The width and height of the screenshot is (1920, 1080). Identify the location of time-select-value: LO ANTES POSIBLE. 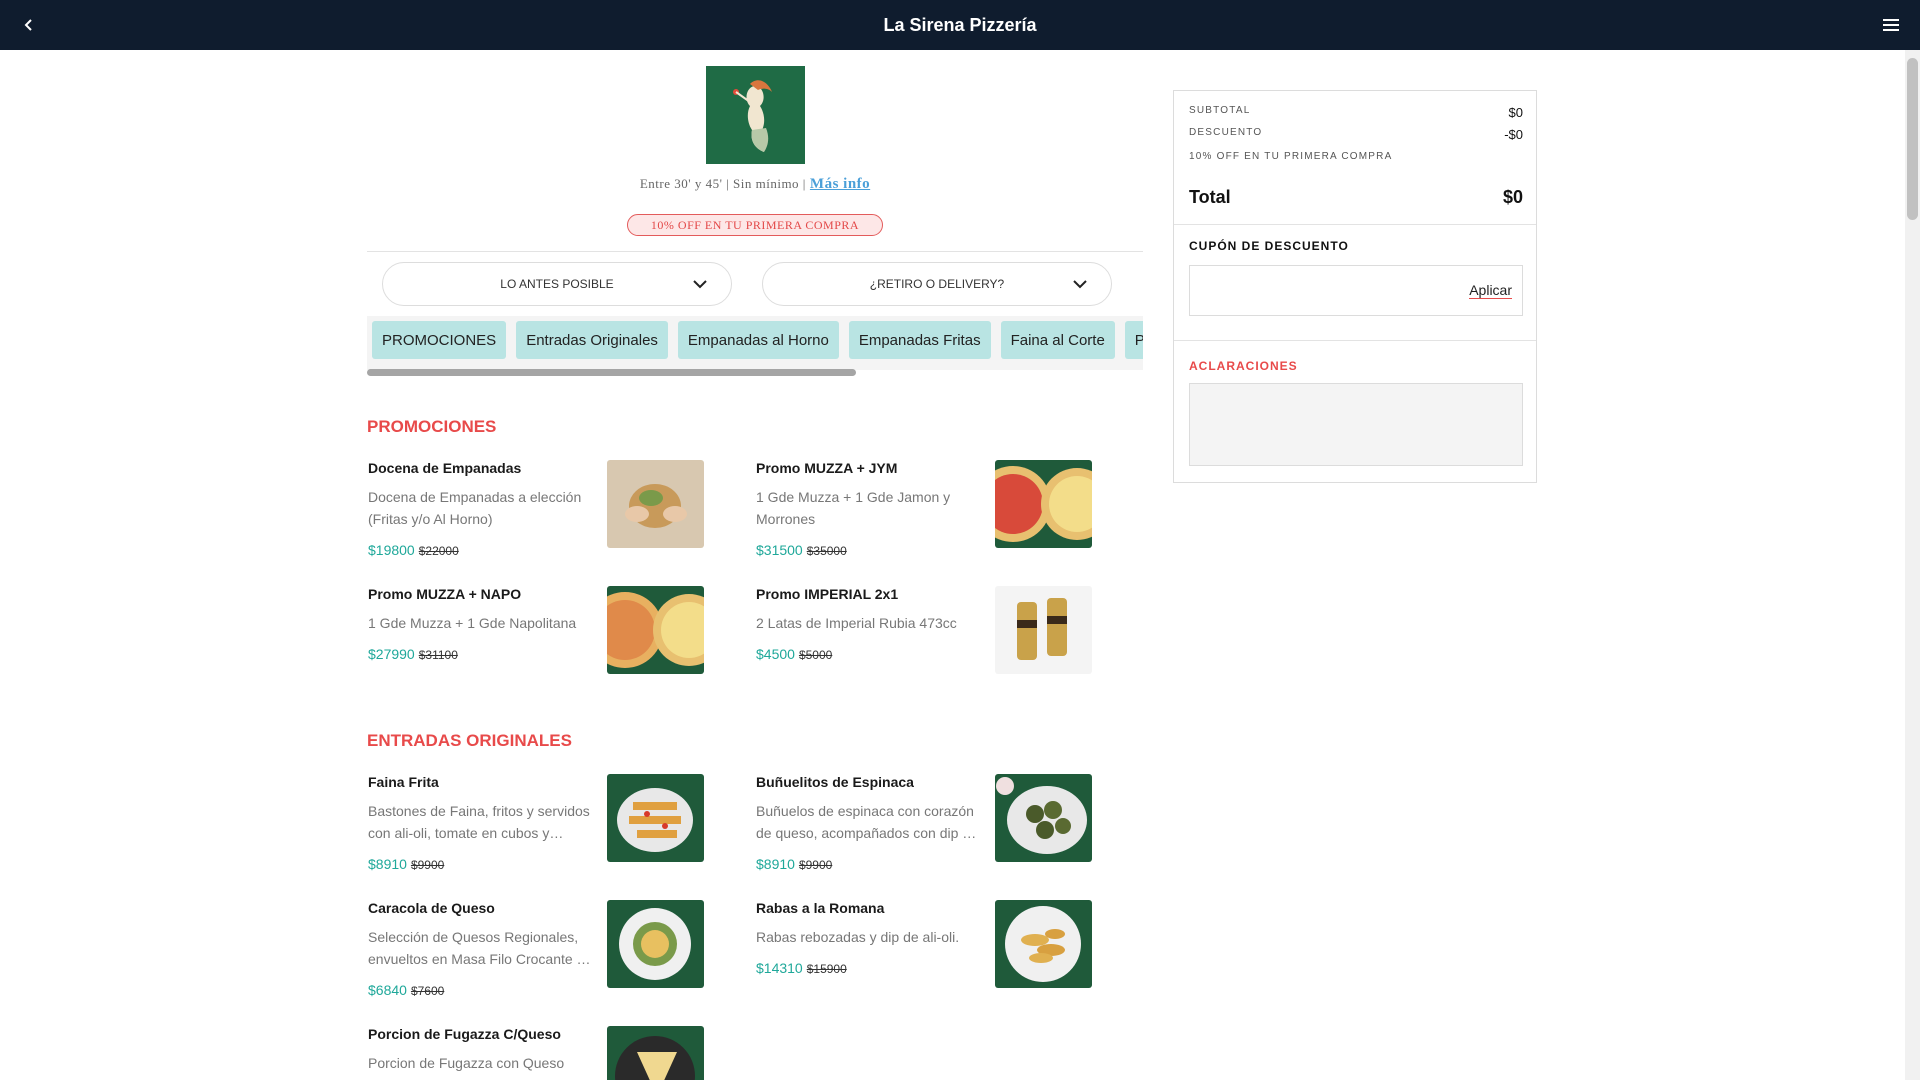
(557, 284).